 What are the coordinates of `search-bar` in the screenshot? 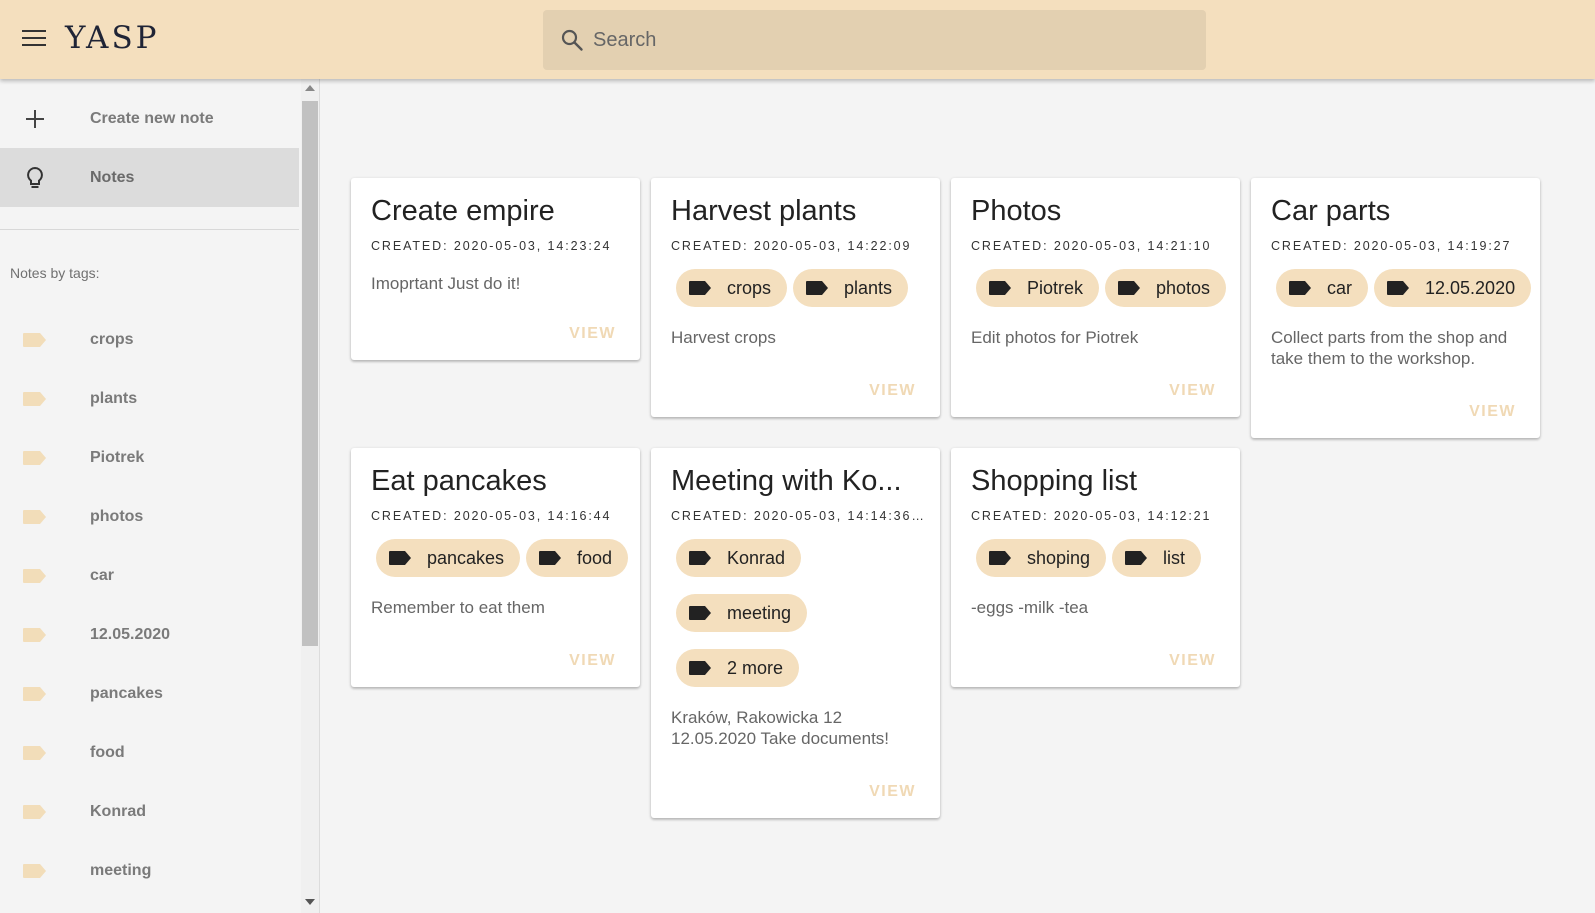 It's located at (874, 40).